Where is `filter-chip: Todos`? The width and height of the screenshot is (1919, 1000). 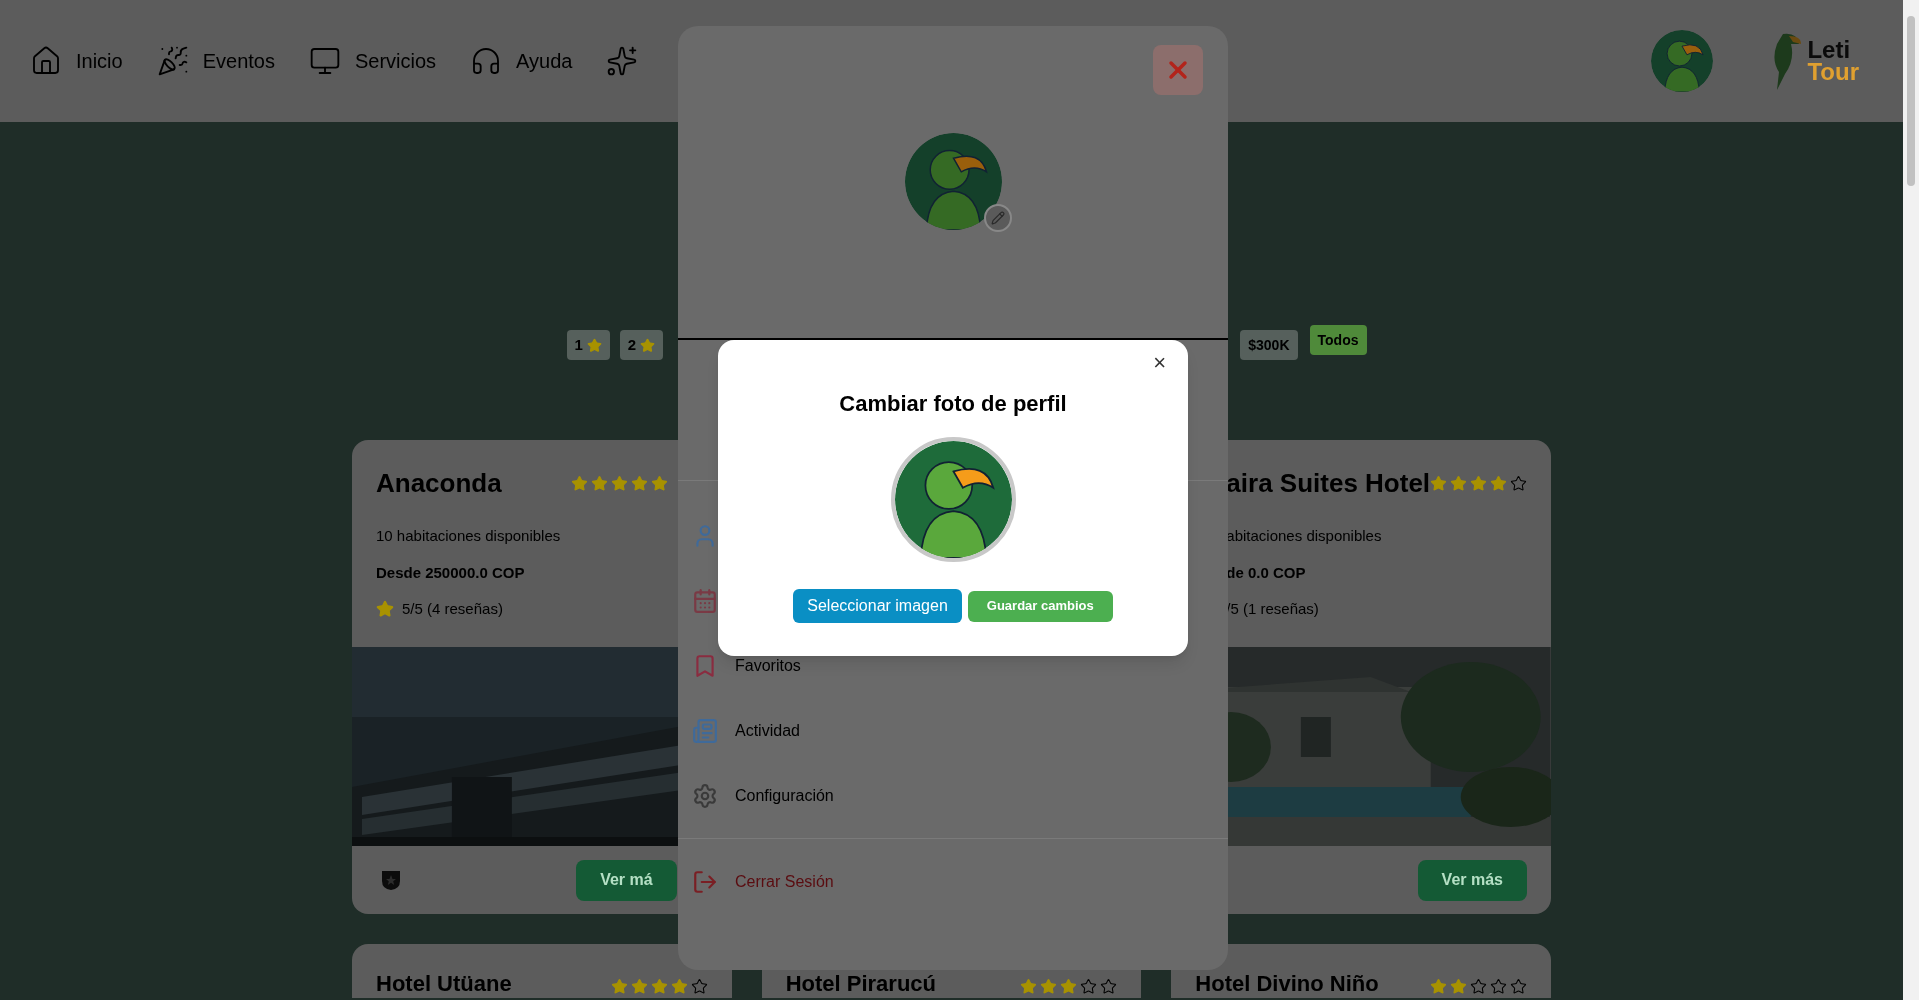
filter-chip: Todos is located at coordinates (1338, 340).